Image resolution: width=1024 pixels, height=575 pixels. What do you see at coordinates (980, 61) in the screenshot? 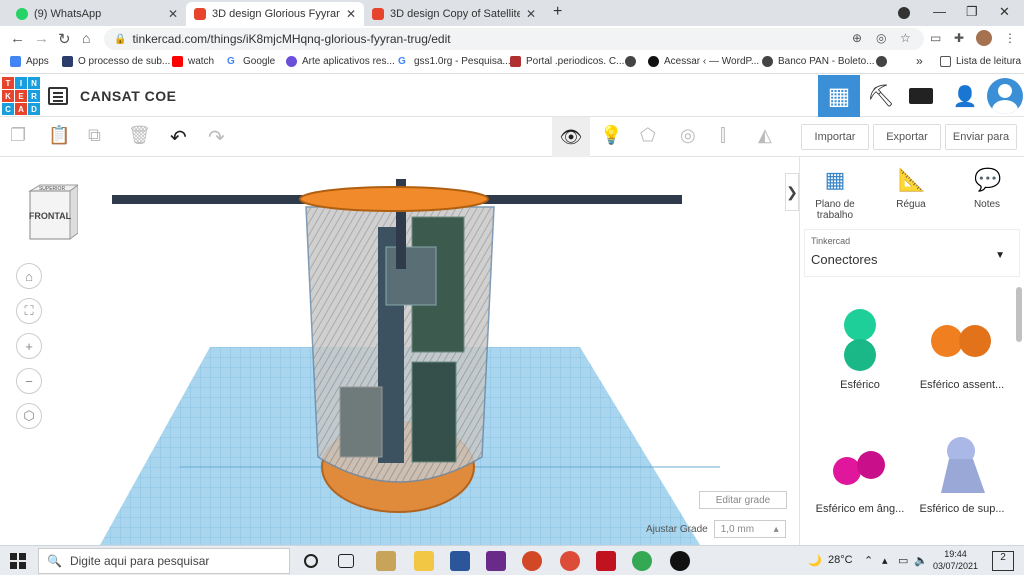
I see `reading-list-button: Lista de leitura` at bounding box center [980, 61].